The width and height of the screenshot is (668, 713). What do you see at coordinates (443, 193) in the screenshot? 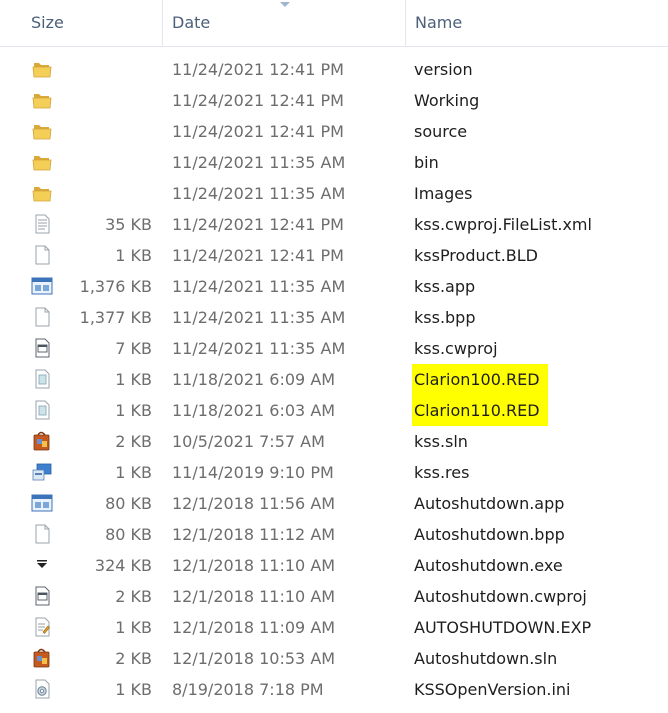
I see `file-name: Images` at bounding box center [443, 193].